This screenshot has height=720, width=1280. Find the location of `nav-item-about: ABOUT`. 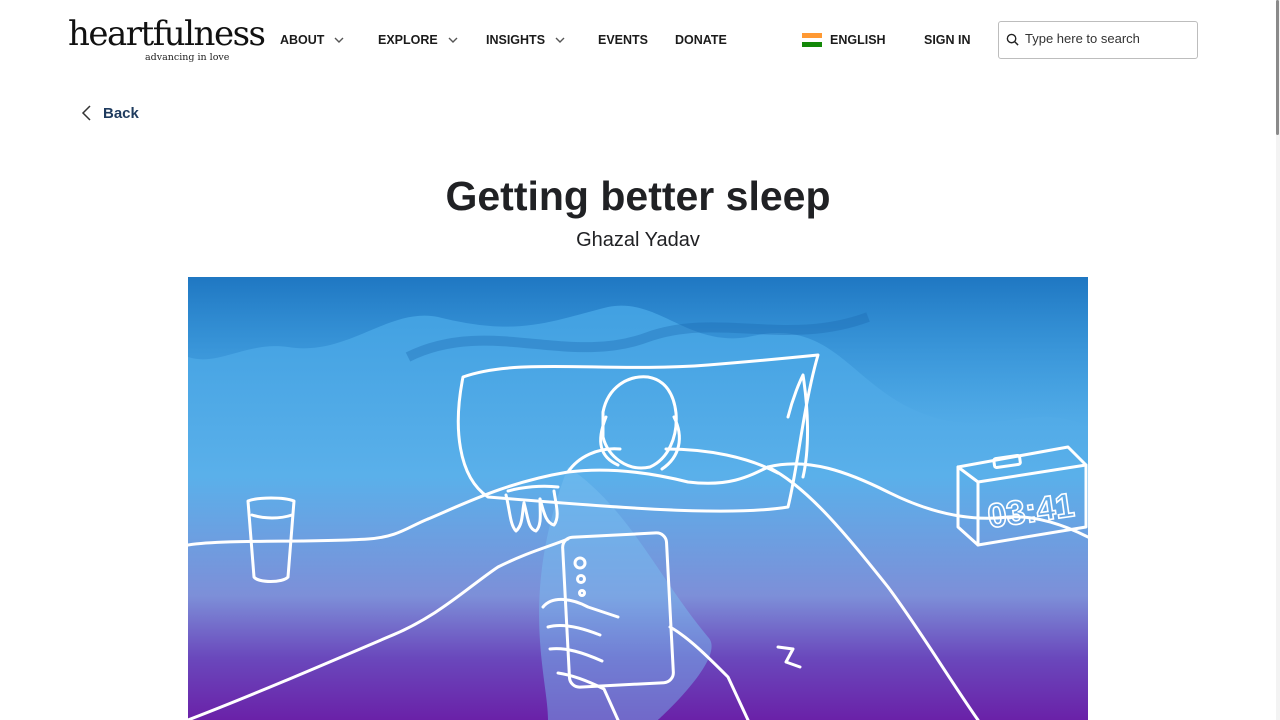

nav-item-about: ABOUT is located at coordinates (312, 40).